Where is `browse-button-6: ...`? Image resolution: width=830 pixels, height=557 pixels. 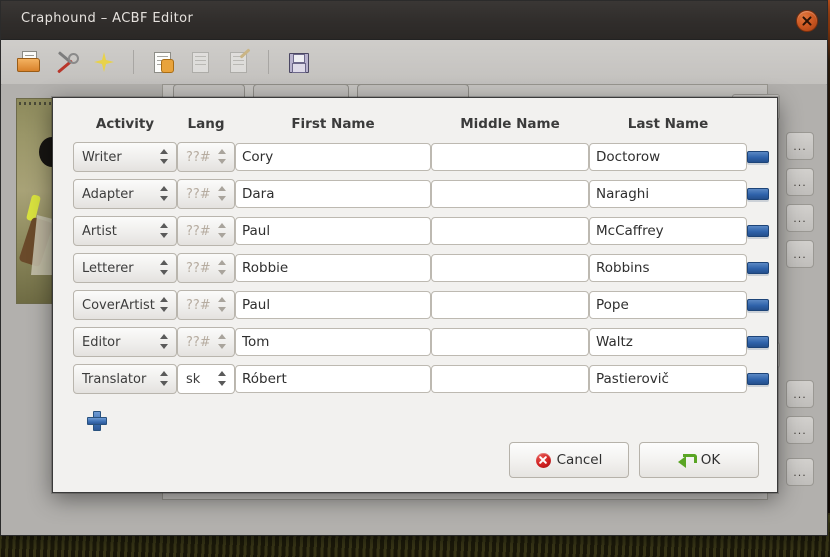
browse-button-6: ... is located at coordinates (800, 430).